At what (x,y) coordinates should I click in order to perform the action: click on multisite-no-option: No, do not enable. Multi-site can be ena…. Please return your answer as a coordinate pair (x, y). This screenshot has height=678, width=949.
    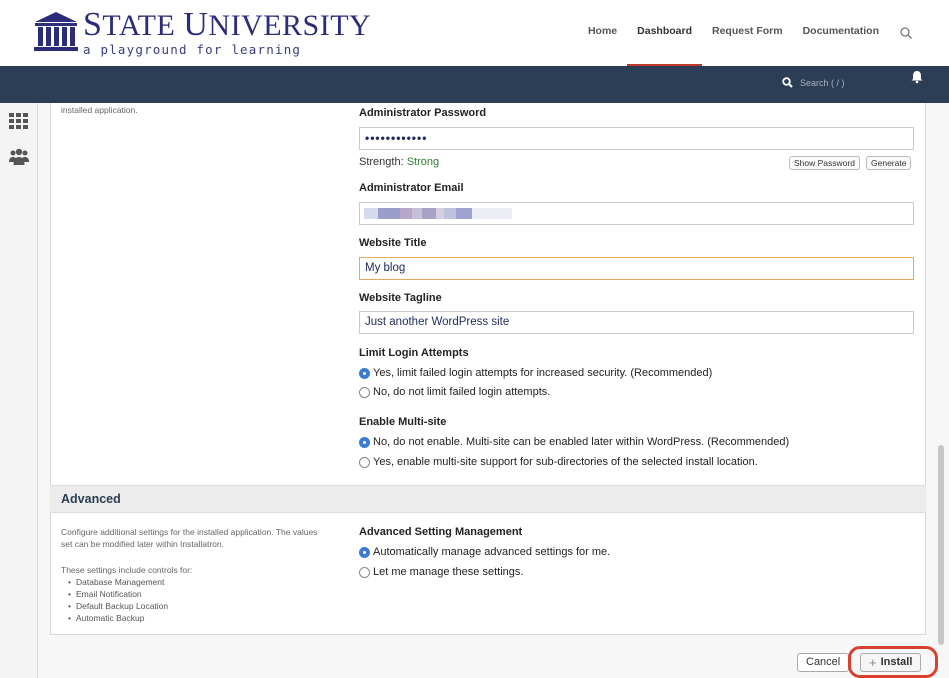
    Looking at the image, I should click on (574, 442).